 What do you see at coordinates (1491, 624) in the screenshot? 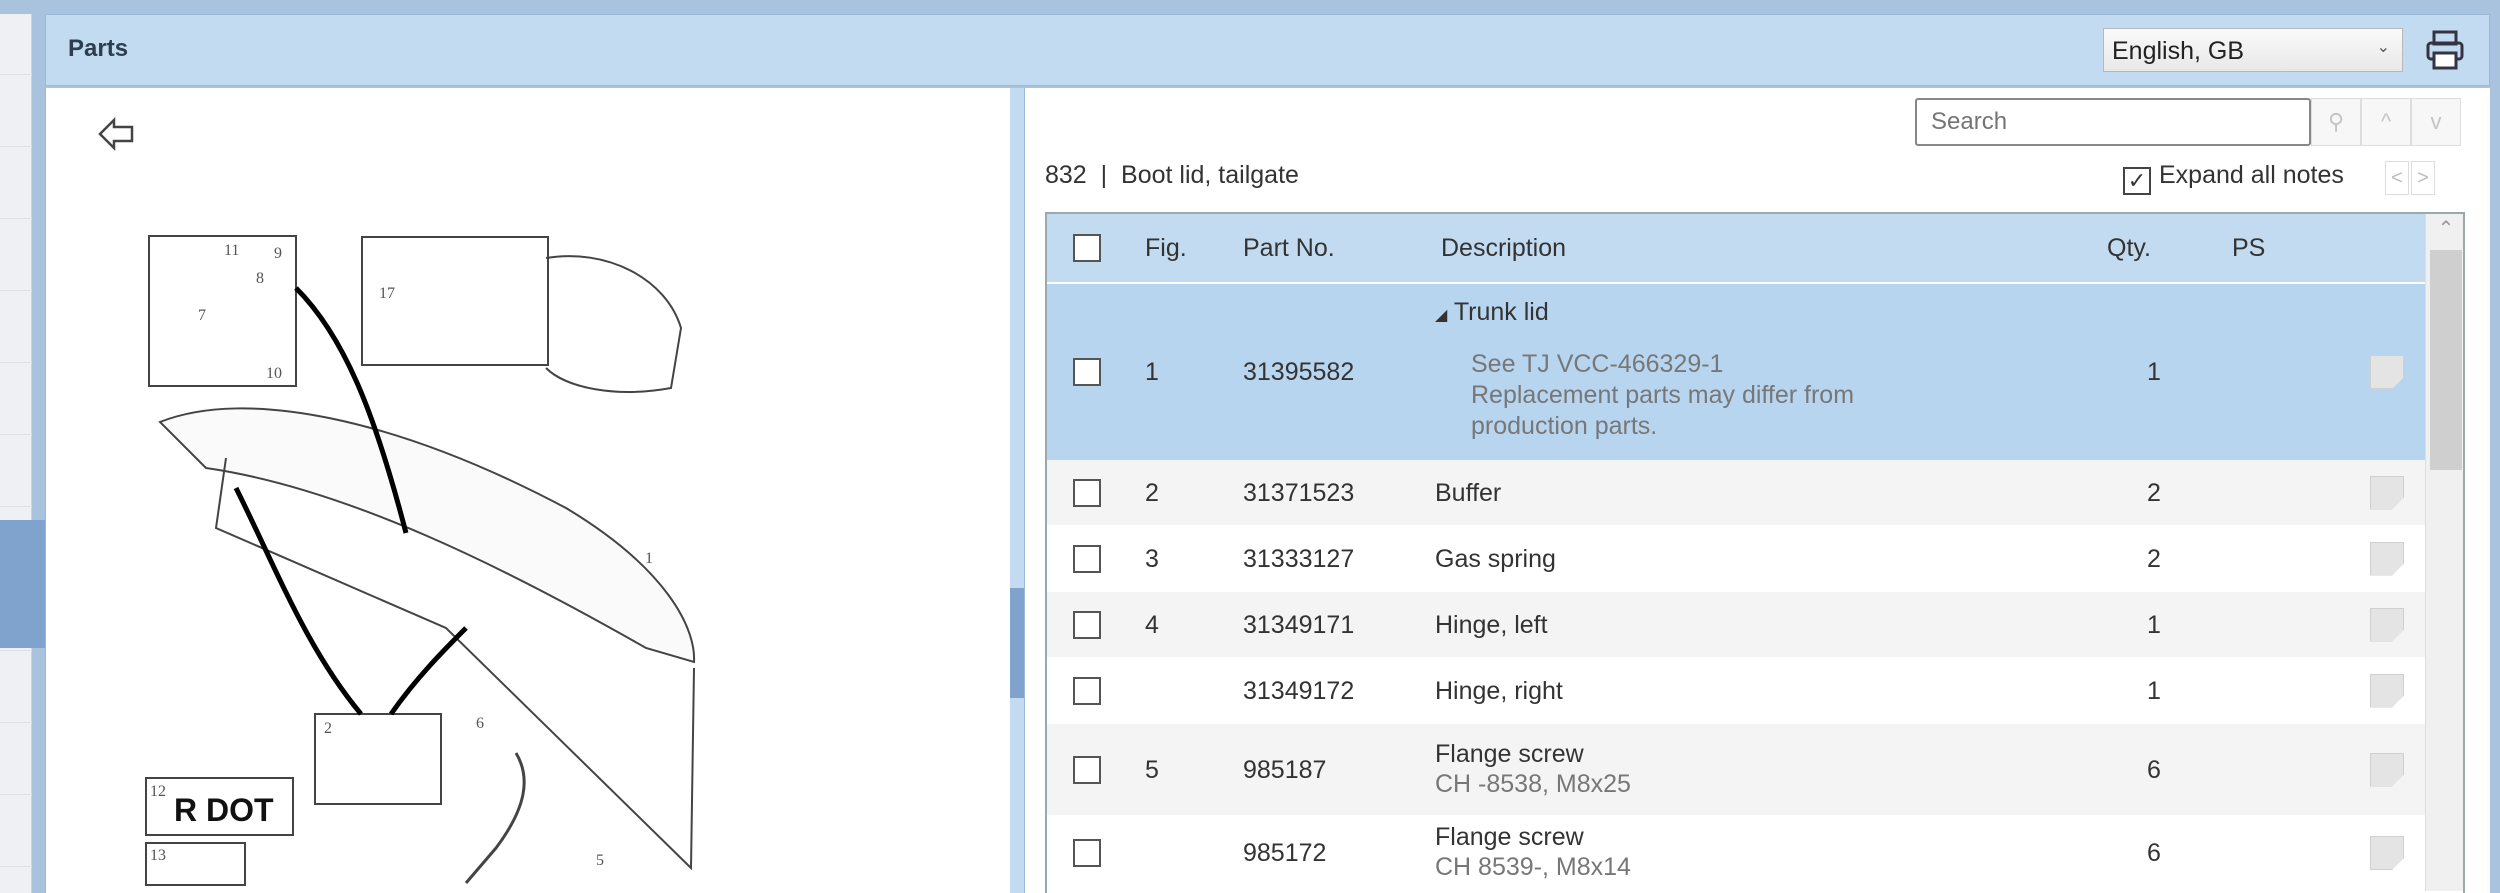
I see `description: Hinge, left` at bounding box center [1491, 624].